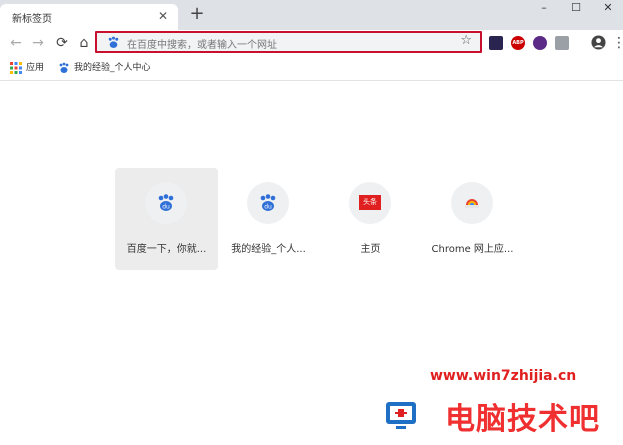 The width and height of the screenshot is (623, 445). I want to click on reload-icon: ⟳, so click(62, 43).